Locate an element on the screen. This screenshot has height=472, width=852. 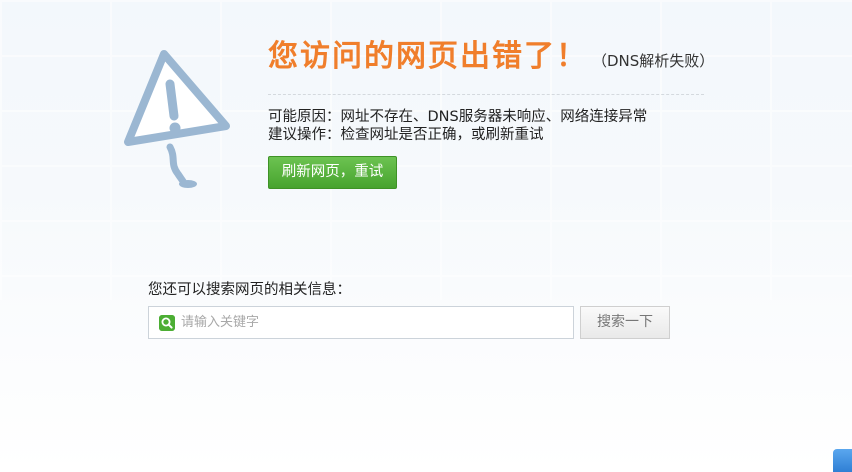
search-button: 搜索一下 is located at coordinates (625, 322).